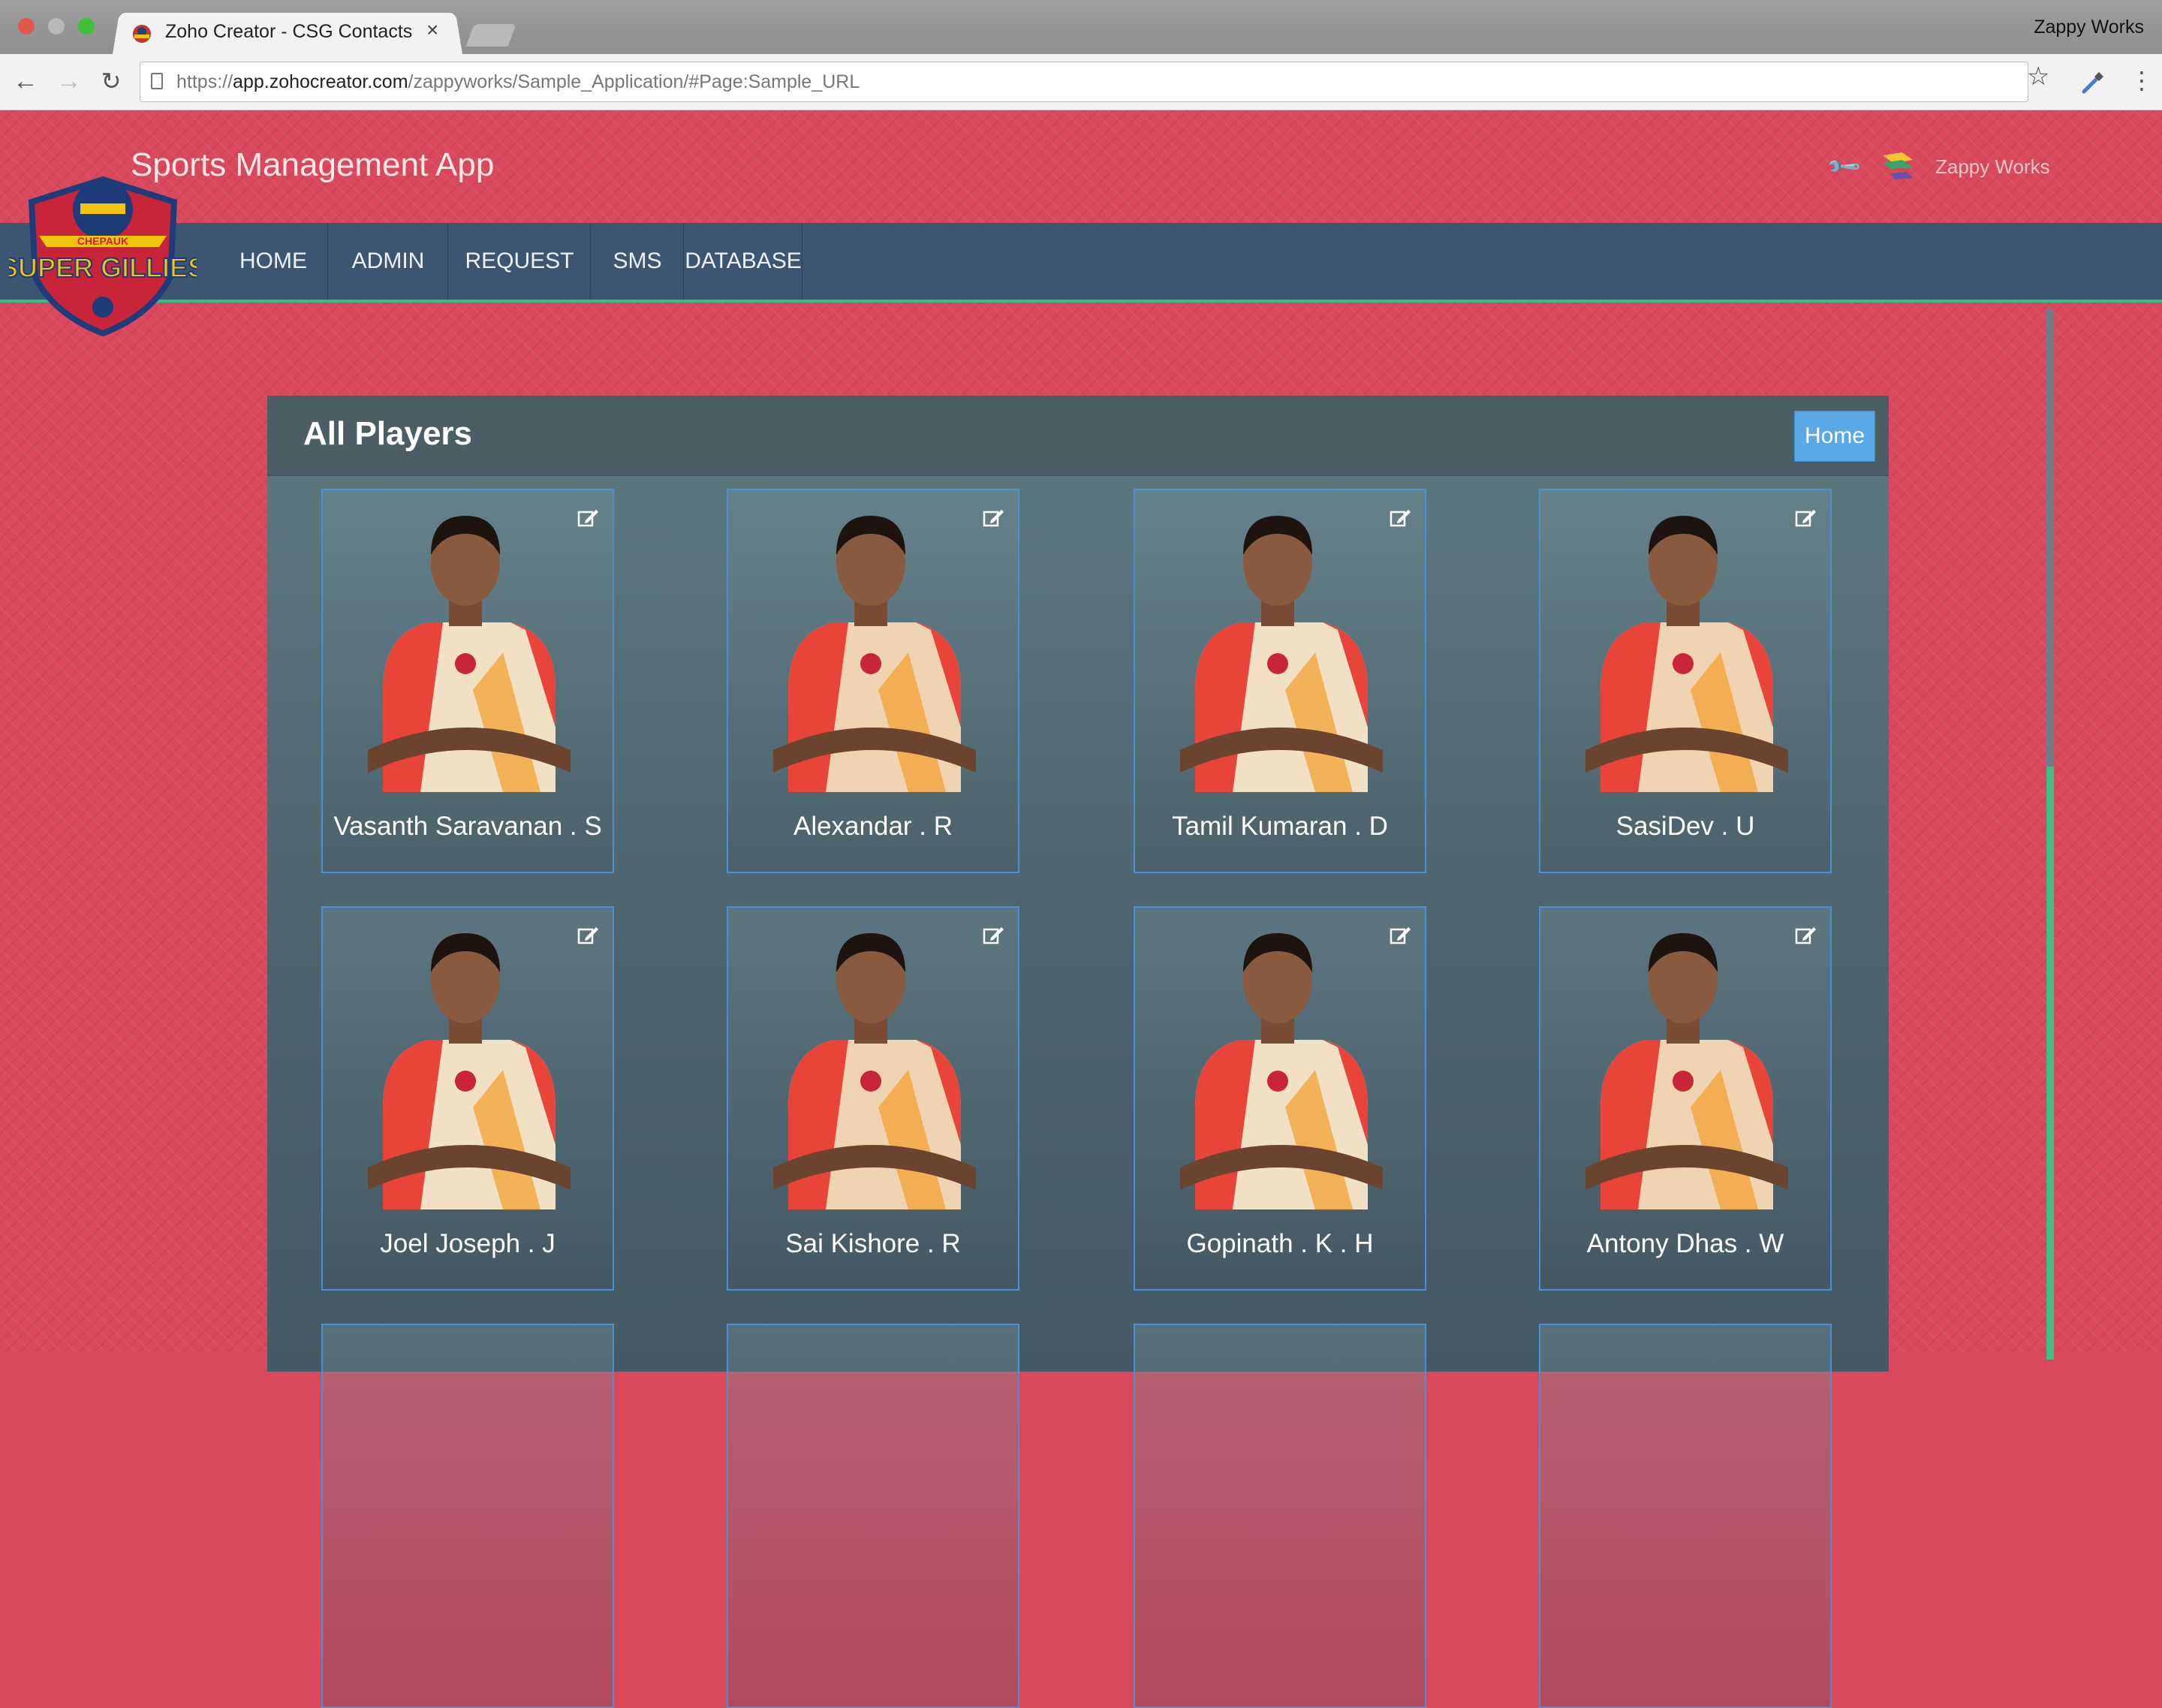  I want to click on tab-title: Zoho Creator - CSG Contacts, so click(289, 32).